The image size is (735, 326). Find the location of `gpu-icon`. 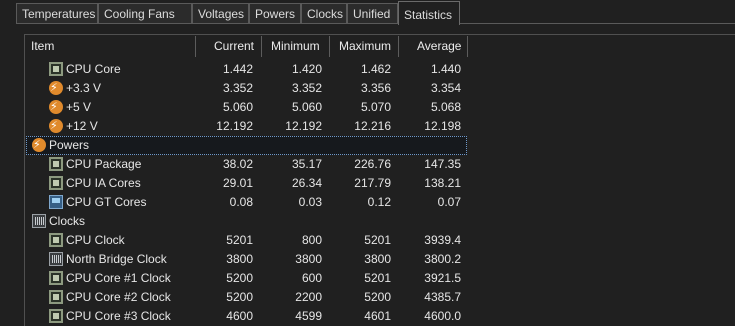

gpu-icon is located at coordinates (56, 202).